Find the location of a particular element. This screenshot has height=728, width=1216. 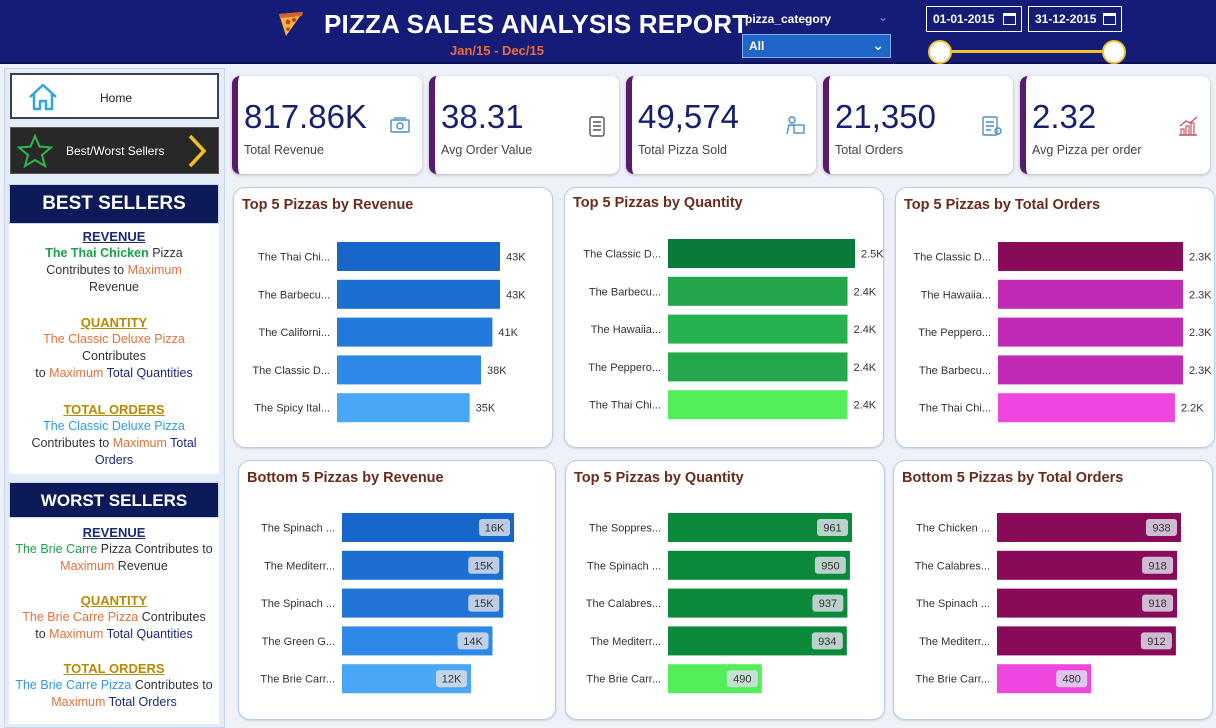

worst-revenue-pizza: The Brie Carre is located at coordinates (56, 549).